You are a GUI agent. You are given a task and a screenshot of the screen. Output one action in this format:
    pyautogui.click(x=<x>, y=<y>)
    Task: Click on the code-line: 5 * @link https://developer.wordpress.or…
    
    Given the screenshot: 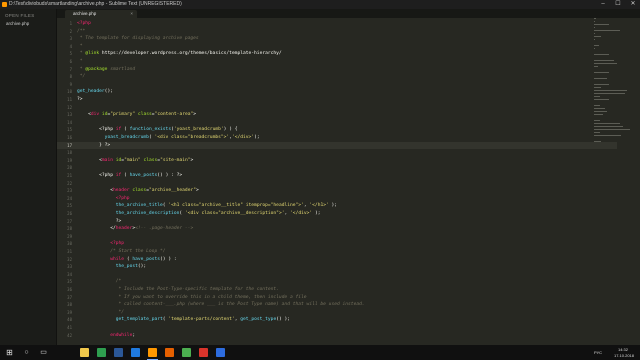 What is the action you would take?
    pyautogui.click(x=337, y=54)
    